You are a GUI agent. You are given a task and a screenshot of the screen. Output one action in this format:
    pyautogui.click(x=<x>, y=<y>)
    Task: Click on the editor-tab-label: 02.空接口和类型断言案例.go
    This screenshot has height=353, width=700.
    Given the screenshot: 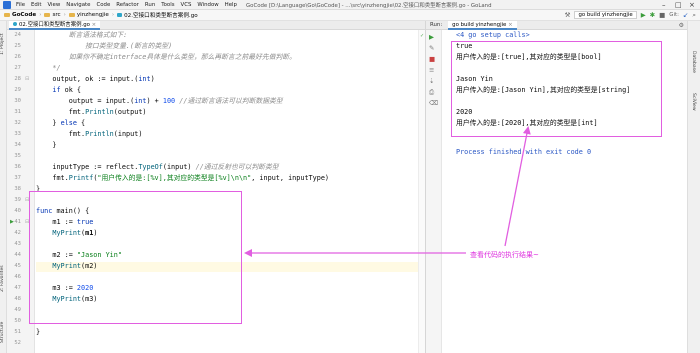 What is the action you would take?
    pyautogui.click(x=54, y=25)
    